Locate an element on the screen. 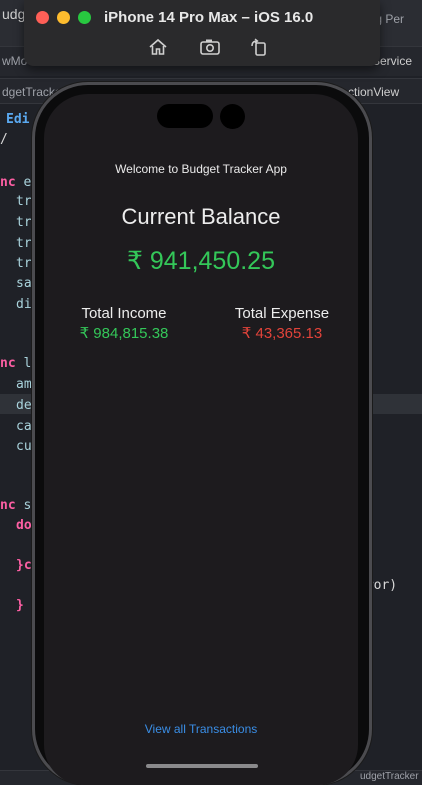 Image resolution: width=422 pixels, height=785 pixels. total-expense-amount: ₹ 43,365.13 is located at coordinates (282, 333).